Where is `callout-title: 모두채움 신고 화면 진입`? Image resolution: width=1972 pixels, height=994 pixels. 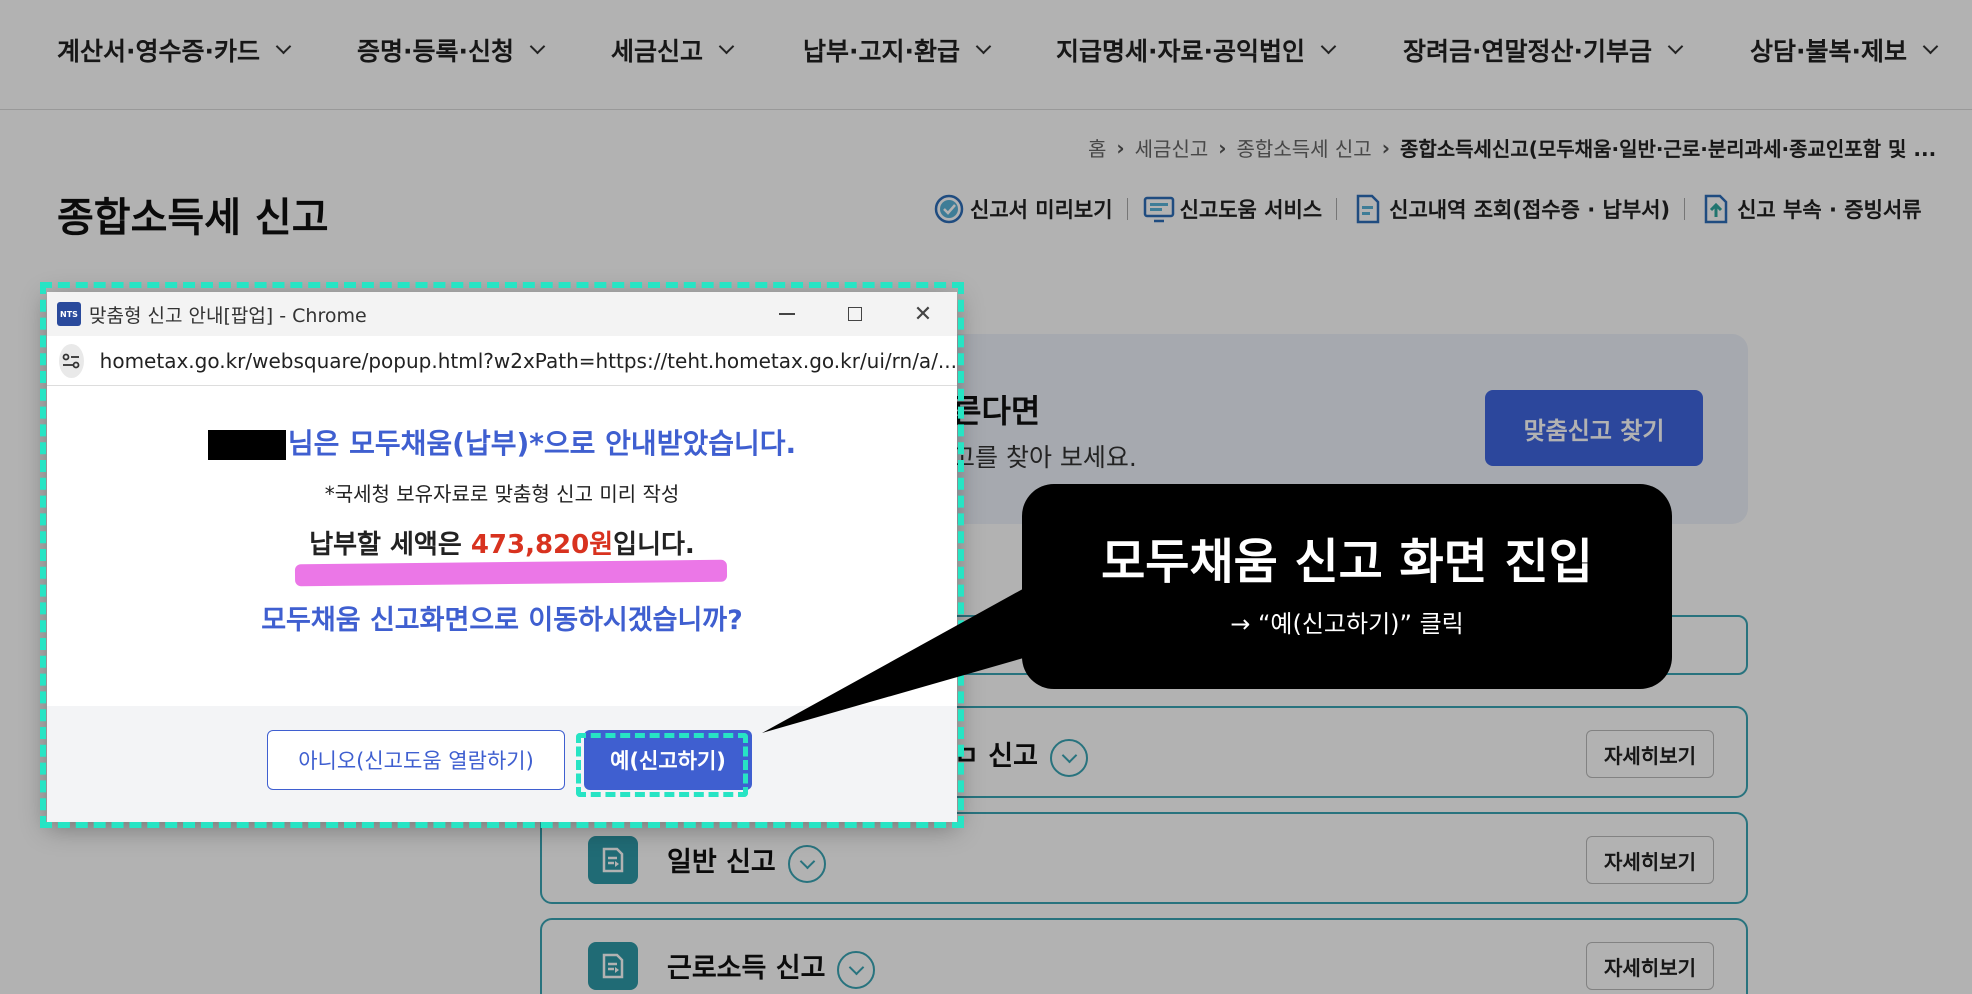 callout-title: 모두채움 신고 화면 진입 is located at coordinates (1347, 562).